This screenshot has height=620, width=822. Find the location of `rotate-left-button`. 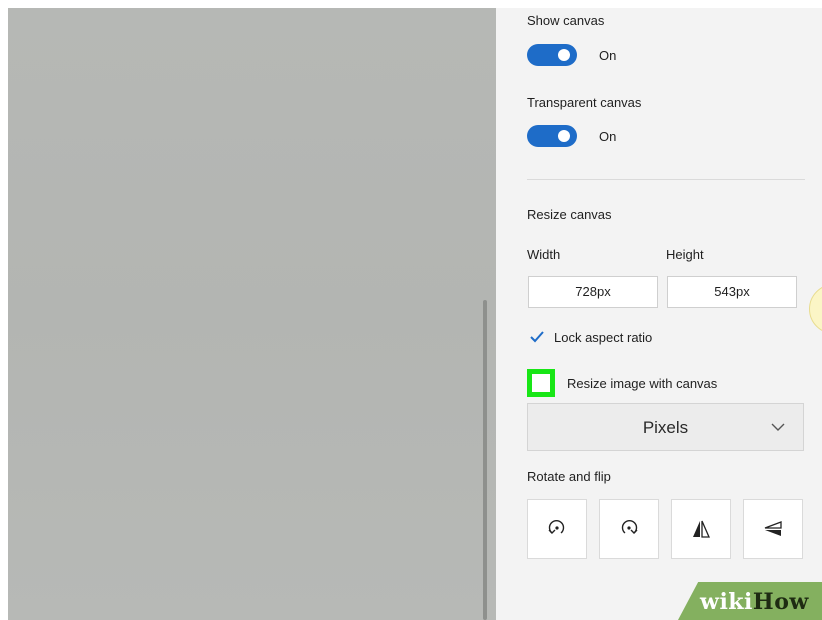

rotate-left-button is located at coordinates (557, 529).